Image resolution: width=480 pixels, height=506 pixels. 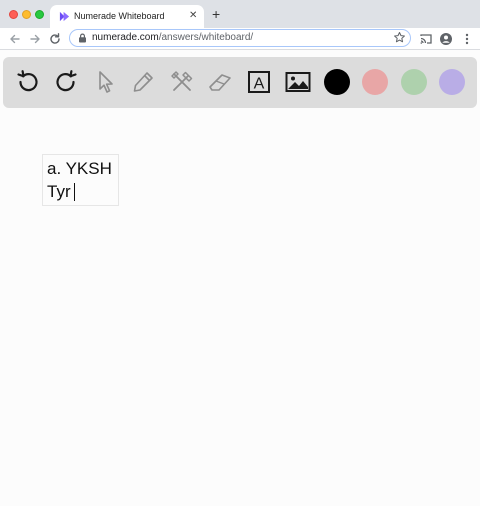 What do you see at coordinates (55, 39) in the screenshot?
I see `reload-icon` at bounding box center [55, 39].